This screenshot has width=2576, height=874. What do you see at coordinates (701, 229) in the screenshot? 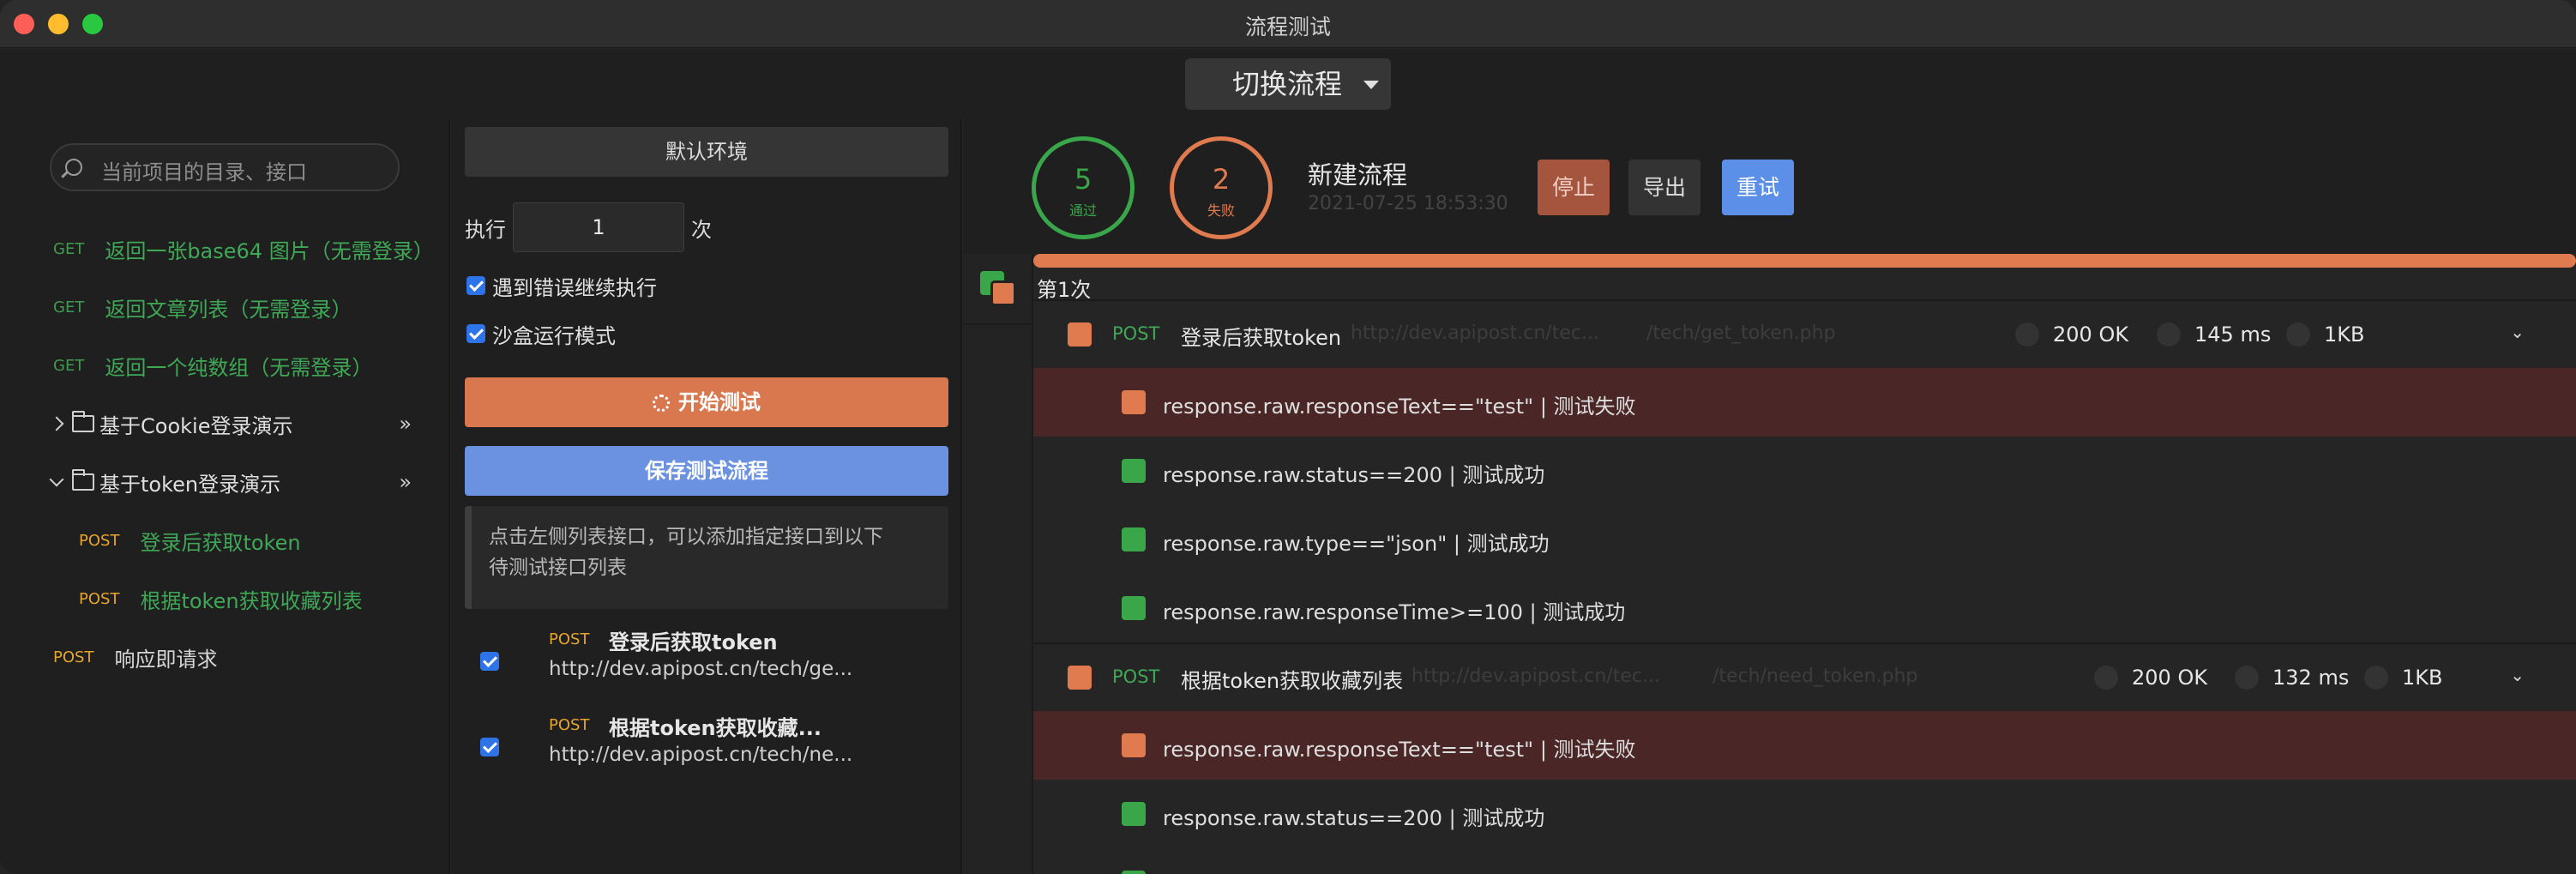
I see `exec-suffix: 次` at bounding box center [701, 229].